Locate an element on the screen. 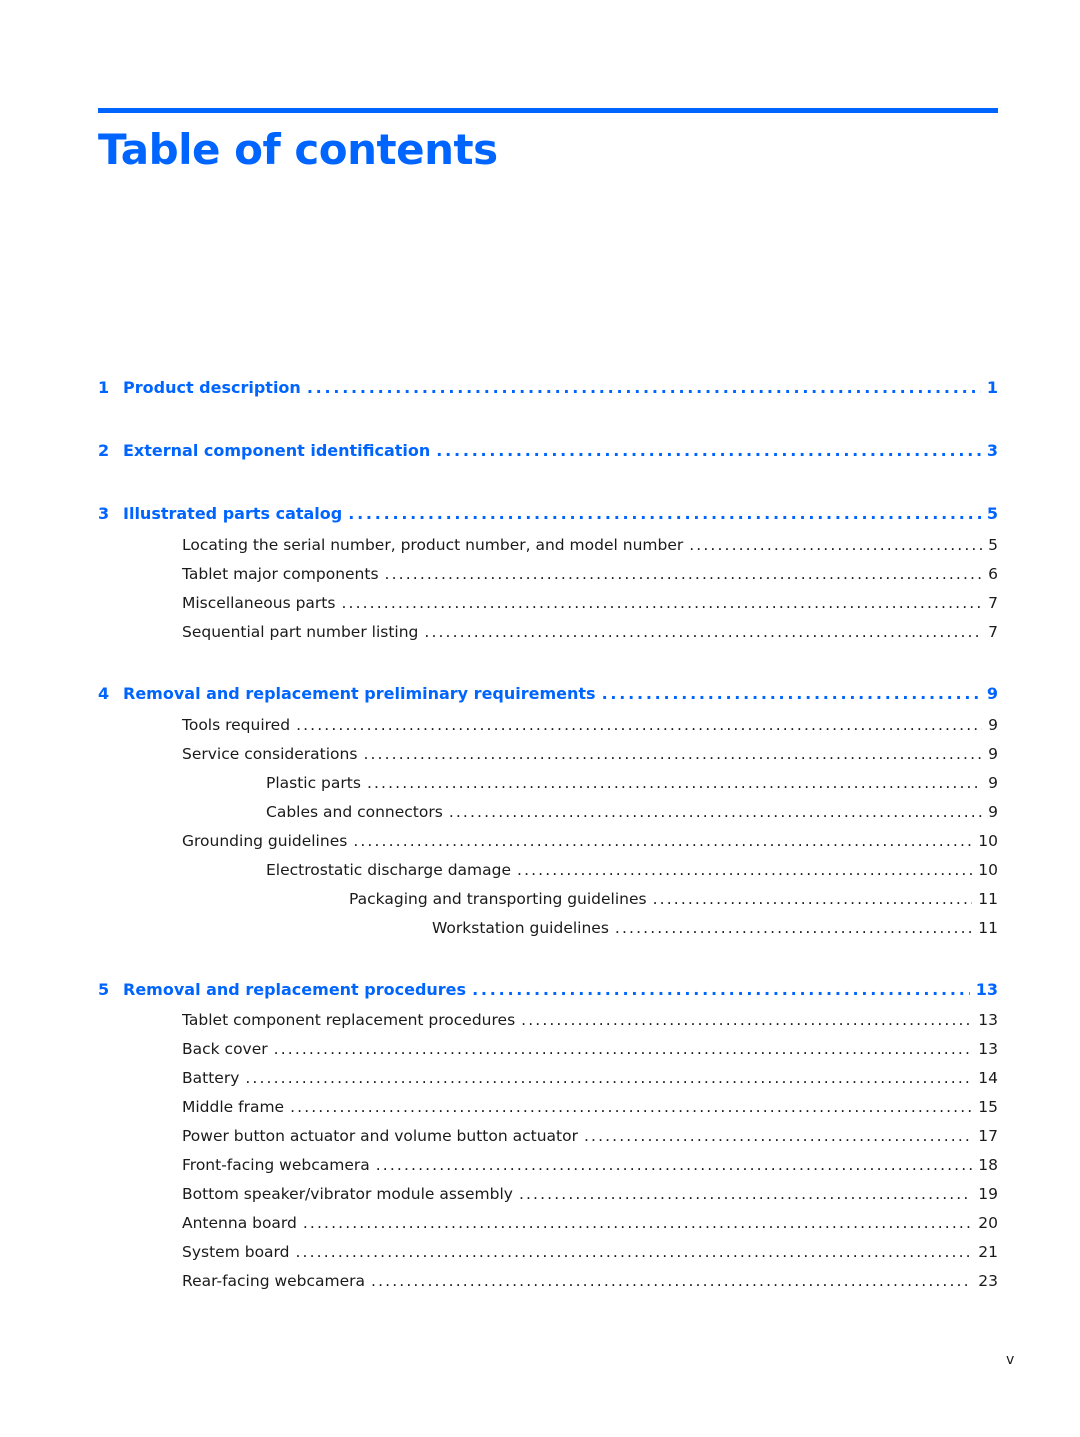 The image size is (1080, 1437). entry-title: Bottom speaker/vibrator module assembly is located at coordinates (347, 1194).